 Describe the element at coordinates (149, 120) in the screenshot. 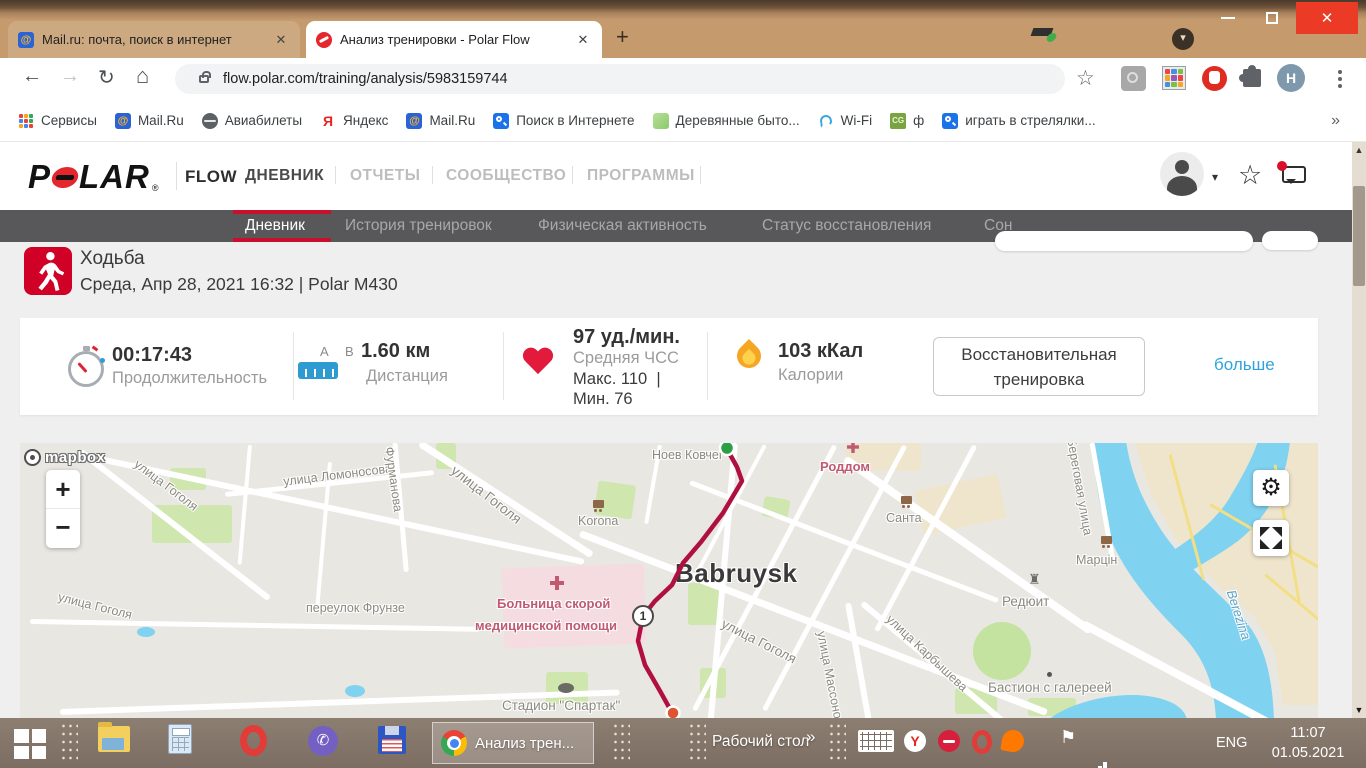

I see `bookmark-mailru: @ Mail.Ru` at that location.